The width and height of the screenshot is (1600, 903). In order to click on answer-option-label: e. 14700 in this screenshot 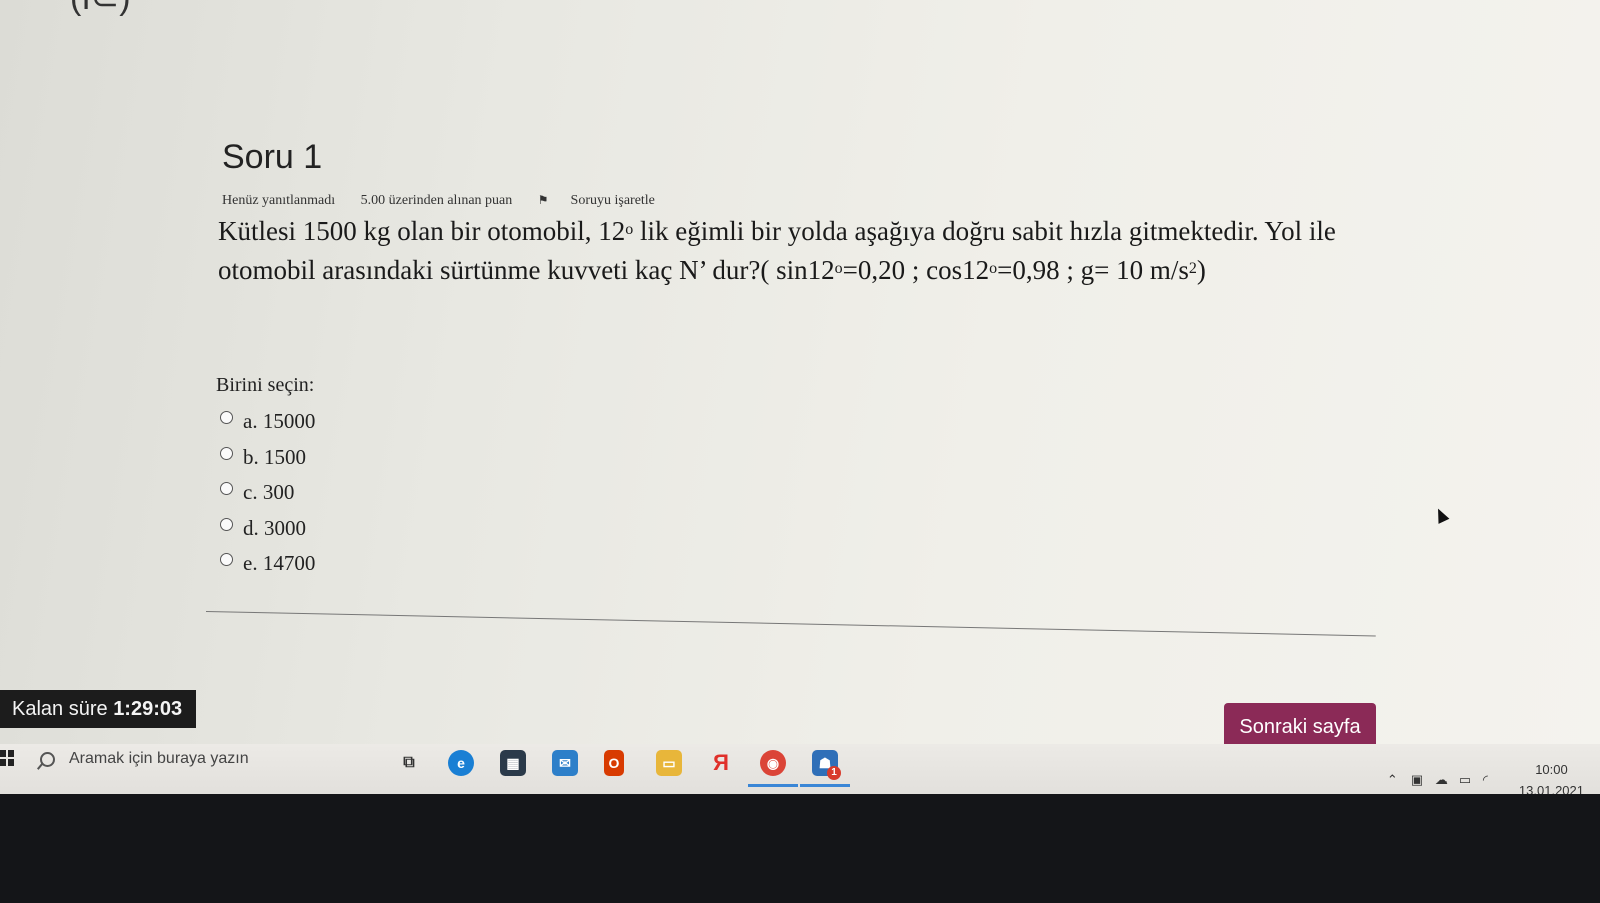, I will do `click(279, 563)`.